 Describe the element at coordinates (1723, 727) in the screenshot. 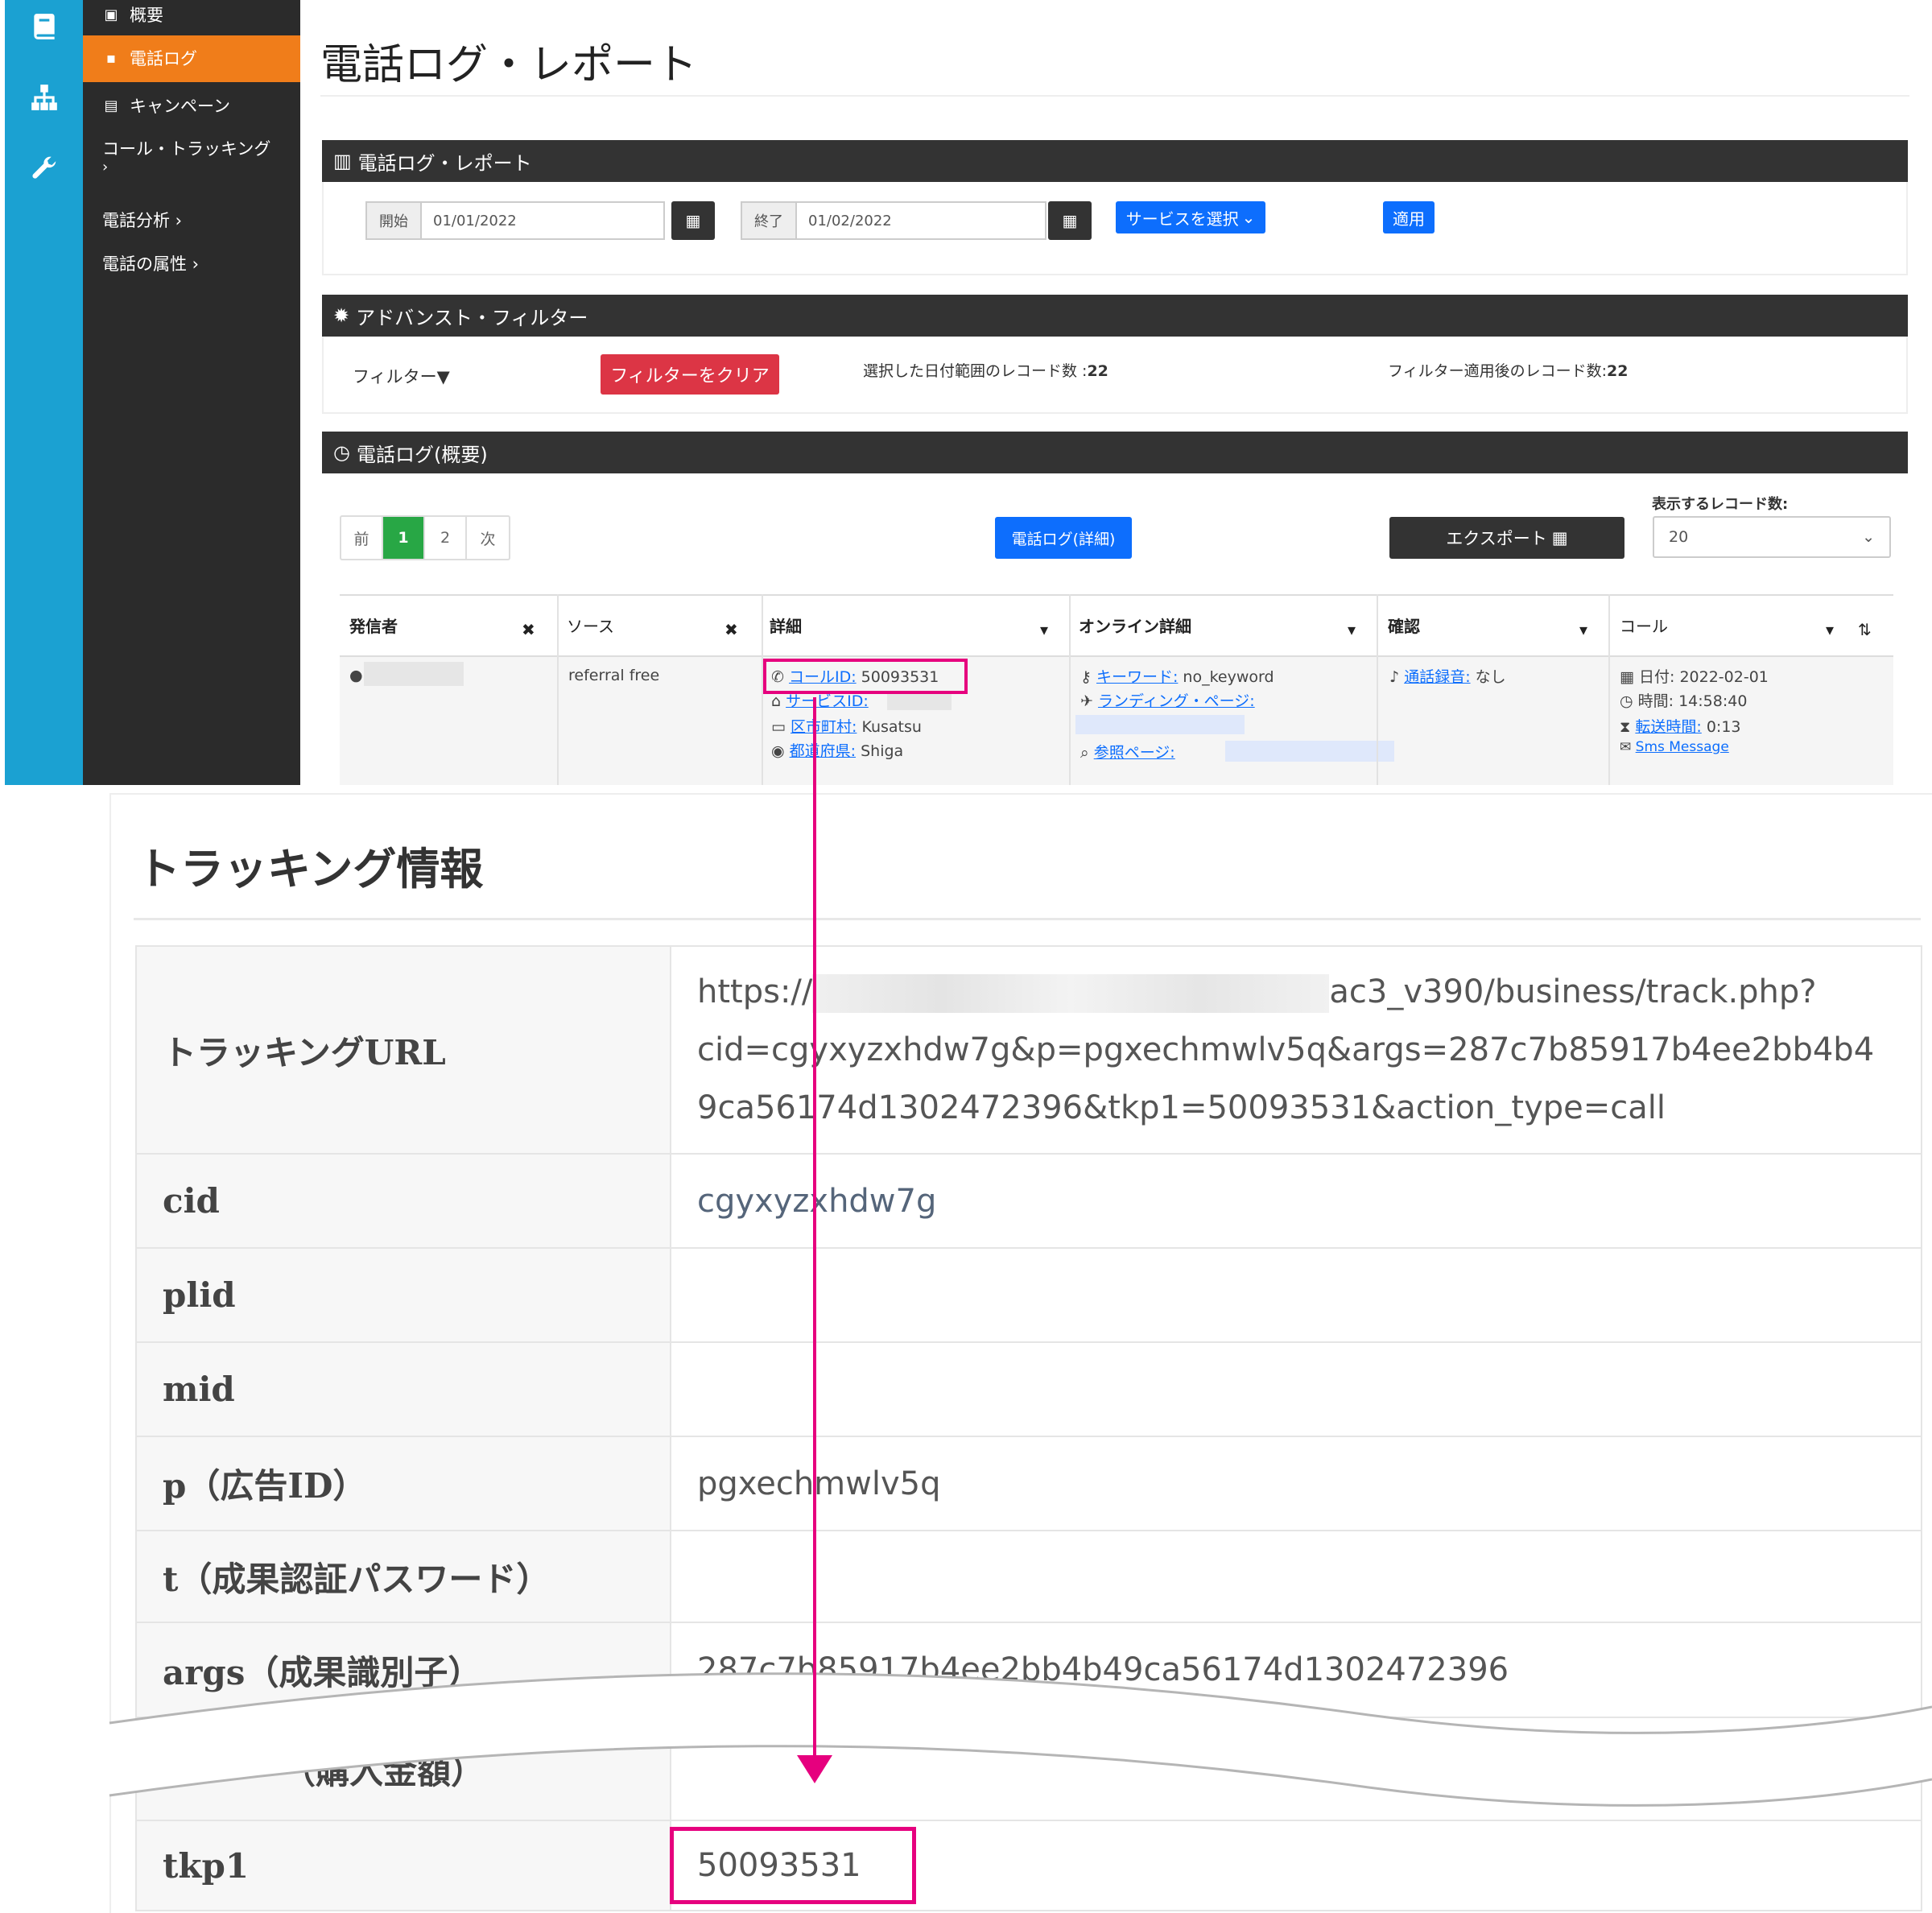

I see `duration-value: 0:13` at that location.